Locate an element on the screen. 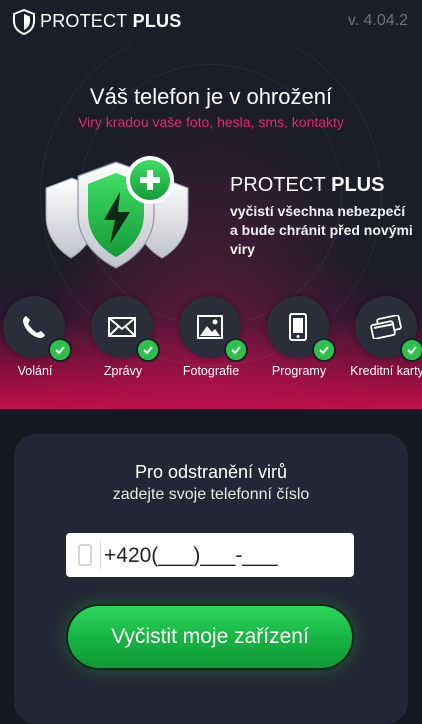  feature-label: Volání is located at coordinates (35, 371).